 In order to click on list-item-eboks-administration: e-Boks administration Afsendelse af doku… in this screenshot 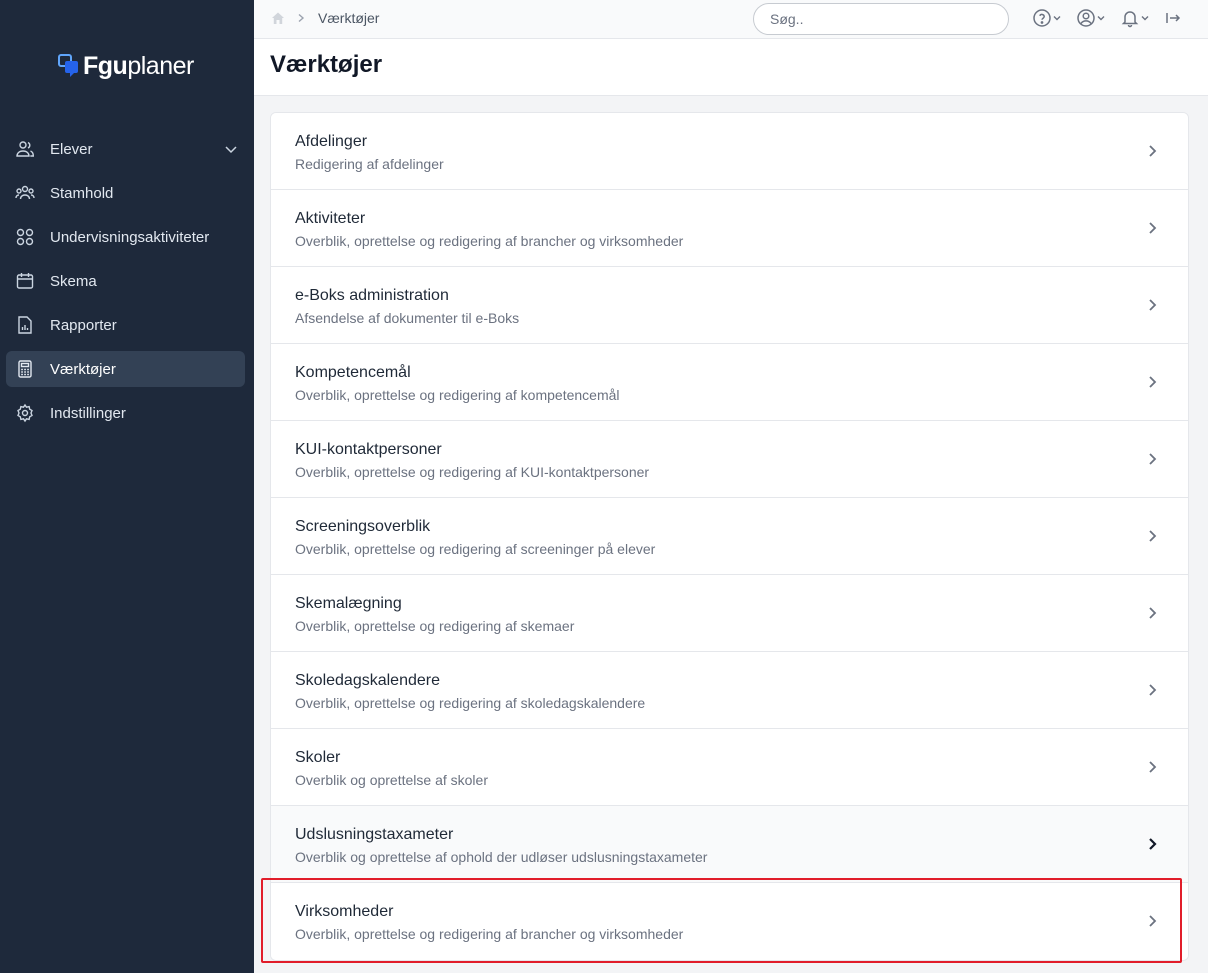, I will do `click(729, 305)`.